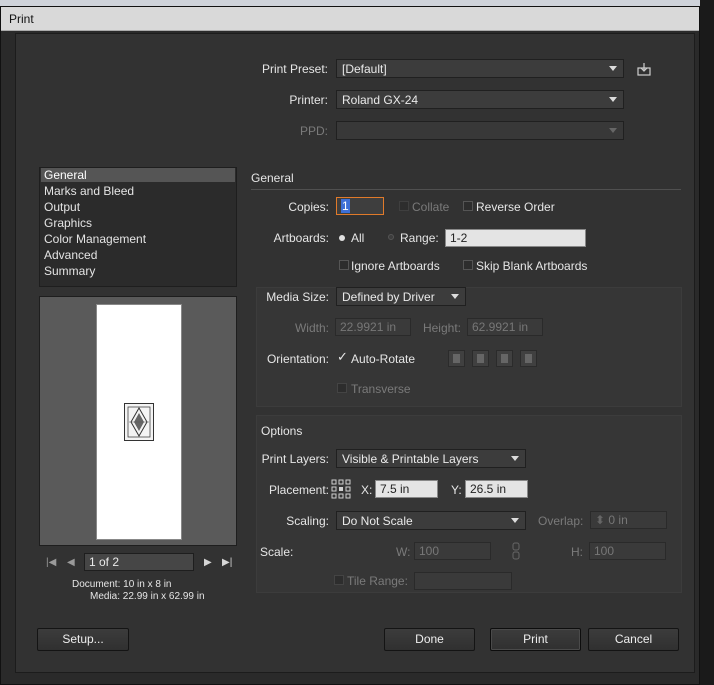  What do you see at coordinates (480, 68) in the screenshot?
I see `print-preset-dropdown: [Default]` at bounding box center [480, 68].